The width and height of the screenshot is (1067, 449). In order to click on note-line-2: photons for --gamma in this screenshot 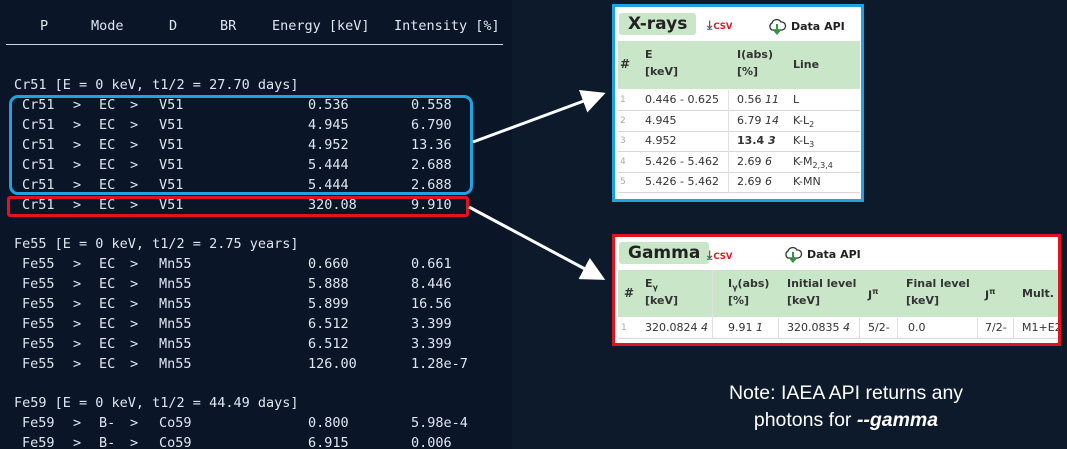, I will do `click(846, 420)`.